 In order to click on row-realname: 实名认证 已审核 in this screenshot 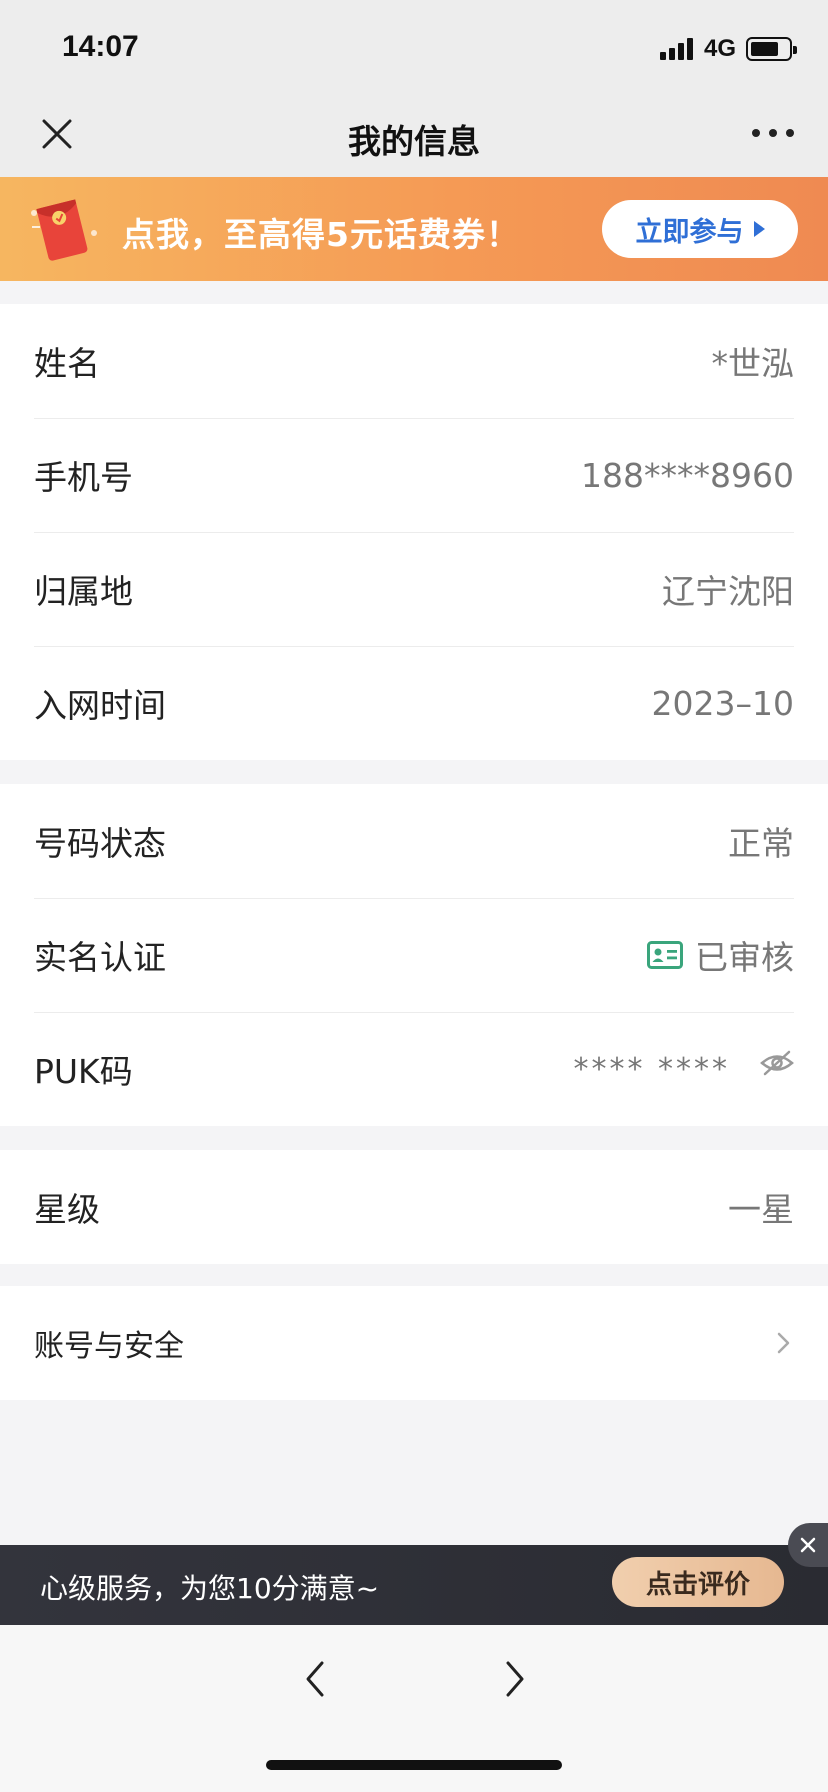, I will do `click(414, 955)`.